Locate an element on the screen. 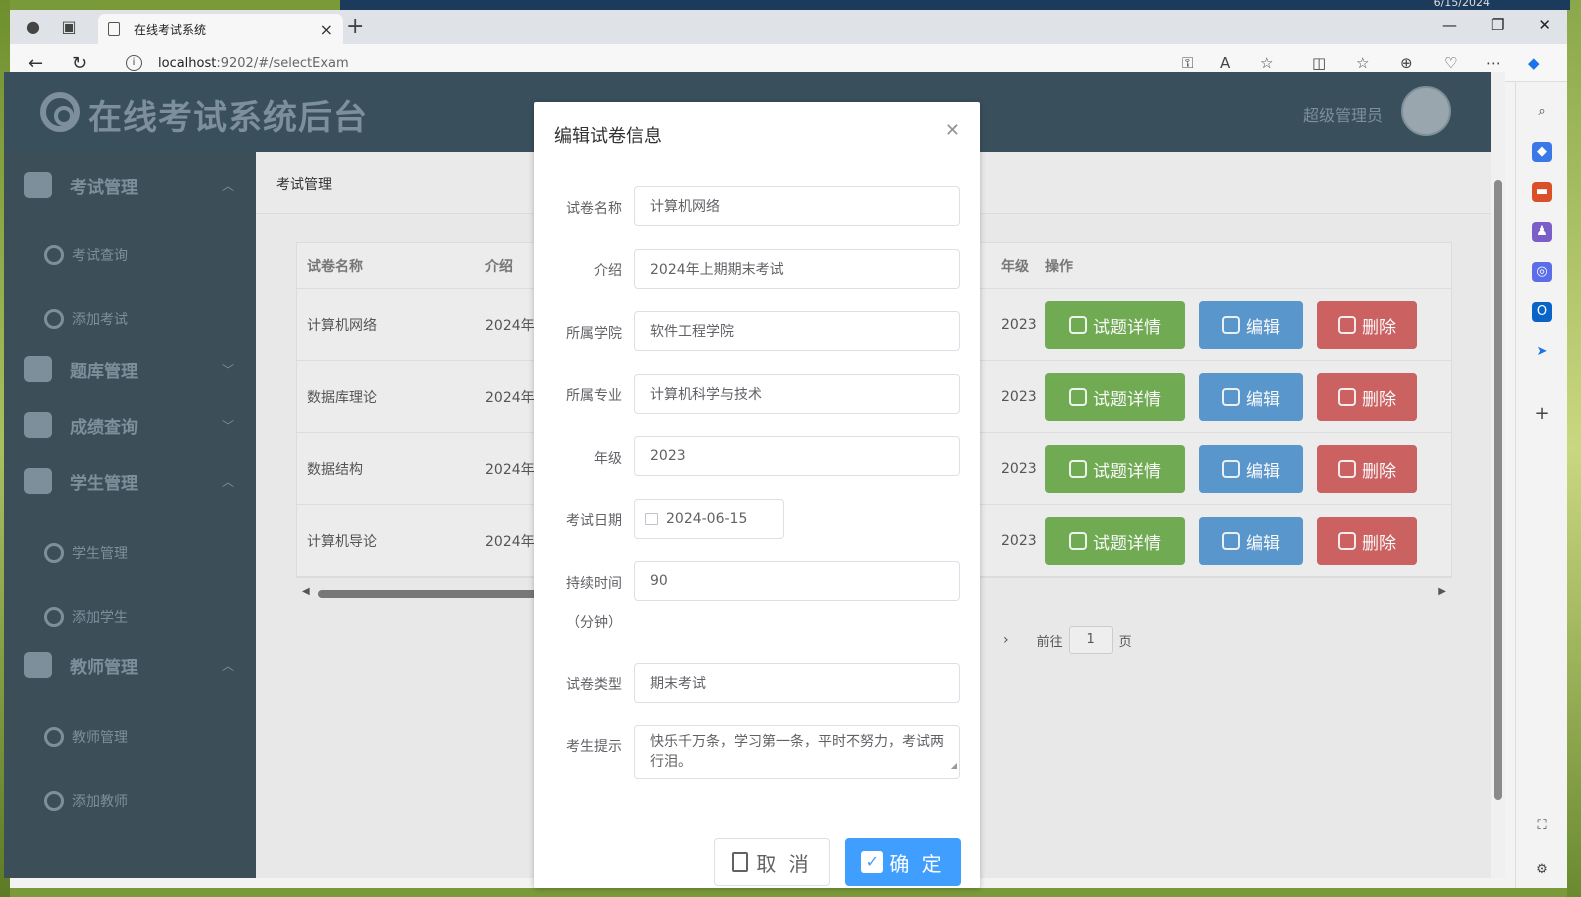  info-icon: i is located at coordinates (134, 63).